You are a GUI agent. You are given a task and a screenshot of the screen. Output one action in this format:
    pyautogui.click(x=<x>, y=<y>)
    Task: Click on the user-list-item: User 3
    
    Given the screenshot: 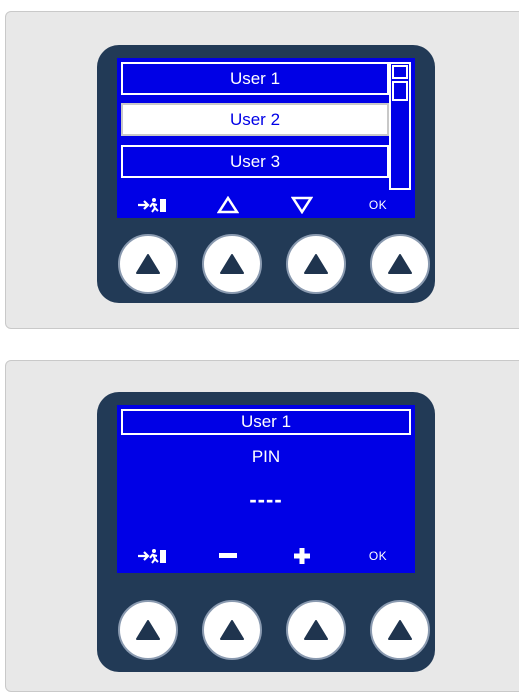 What is the action you would take?
    pyautogui.click(x=255, y=161)
    